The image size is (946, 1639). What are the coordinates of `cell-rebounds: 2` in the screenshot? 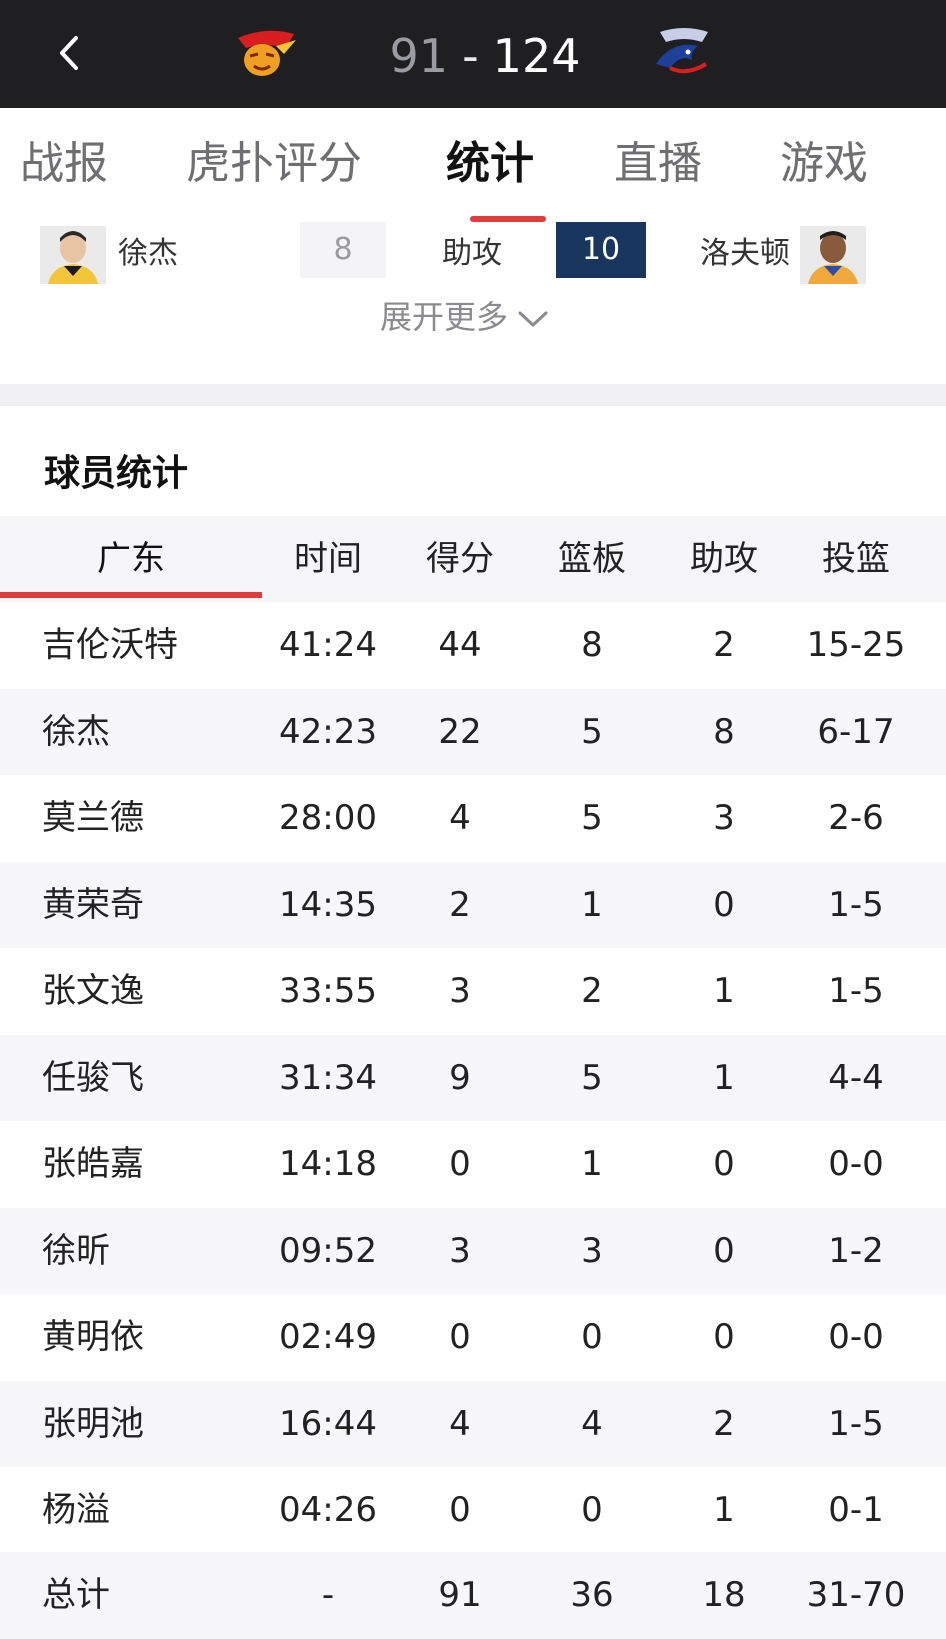 It's located at (592, 991).